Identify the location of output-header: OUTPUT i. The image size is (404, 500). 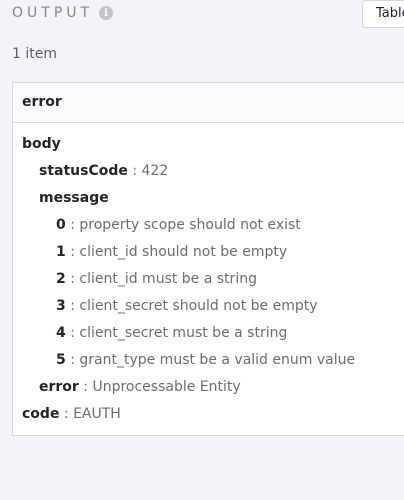
(63, 13).